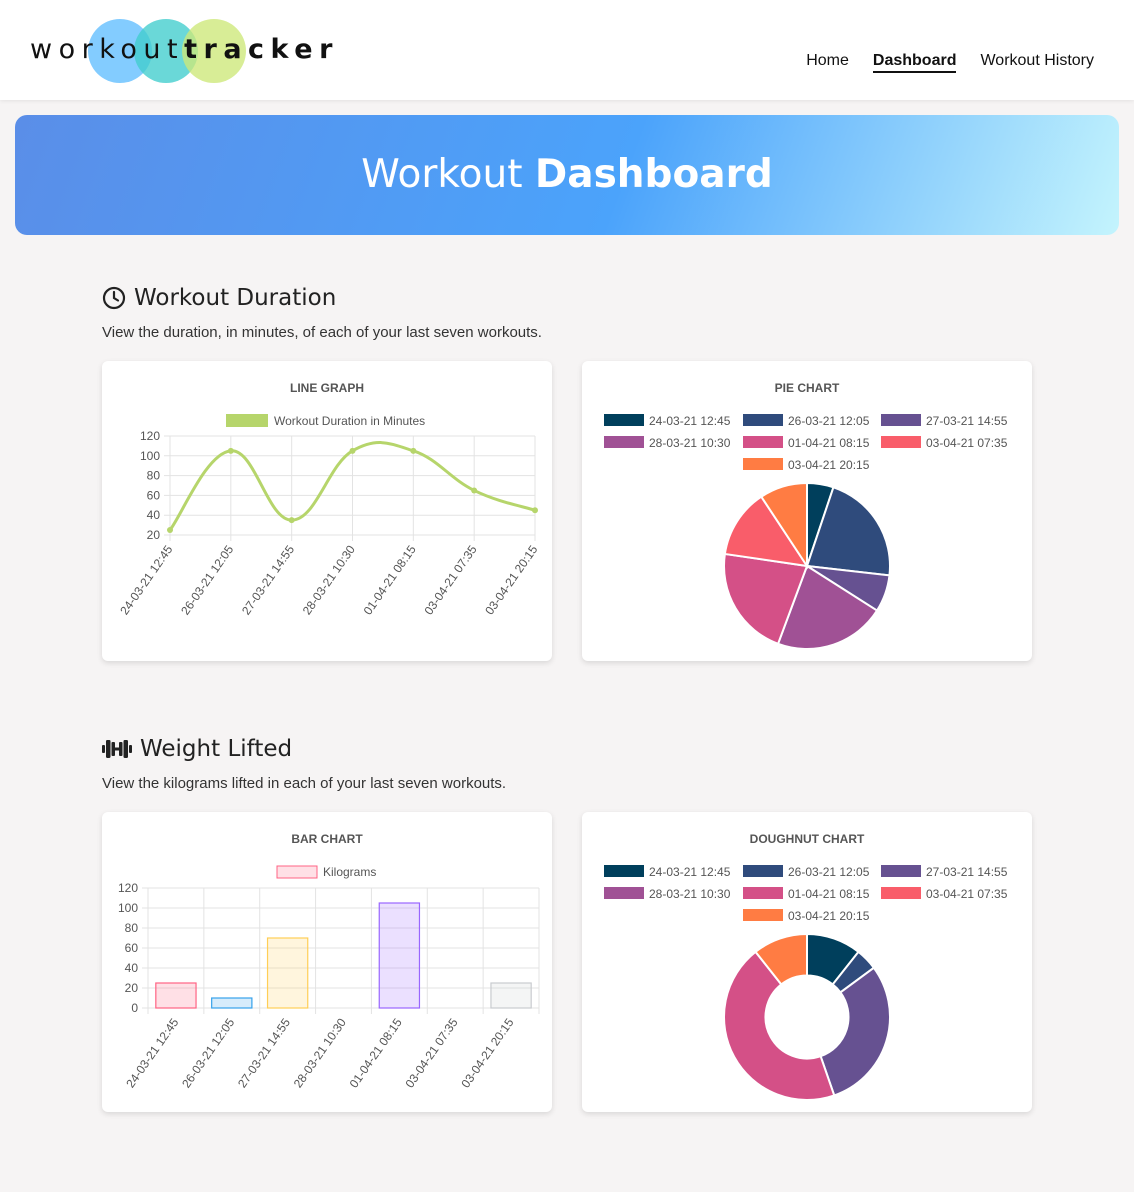 Image resolution: width=1134 pixels, height=1192 pixels. What do you see at coordinates (1037, 62) in the screenshot?
I see `nav-workout-history: Workout History` at bounding box center [1037, 62].